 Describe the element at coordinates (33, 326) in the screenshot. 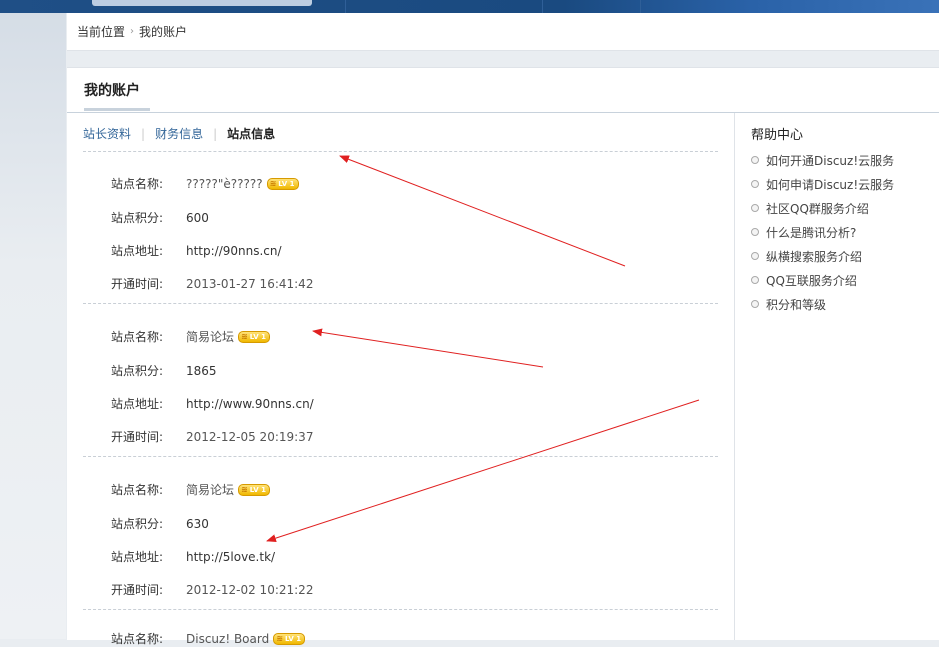

I see `left-background` at that location.